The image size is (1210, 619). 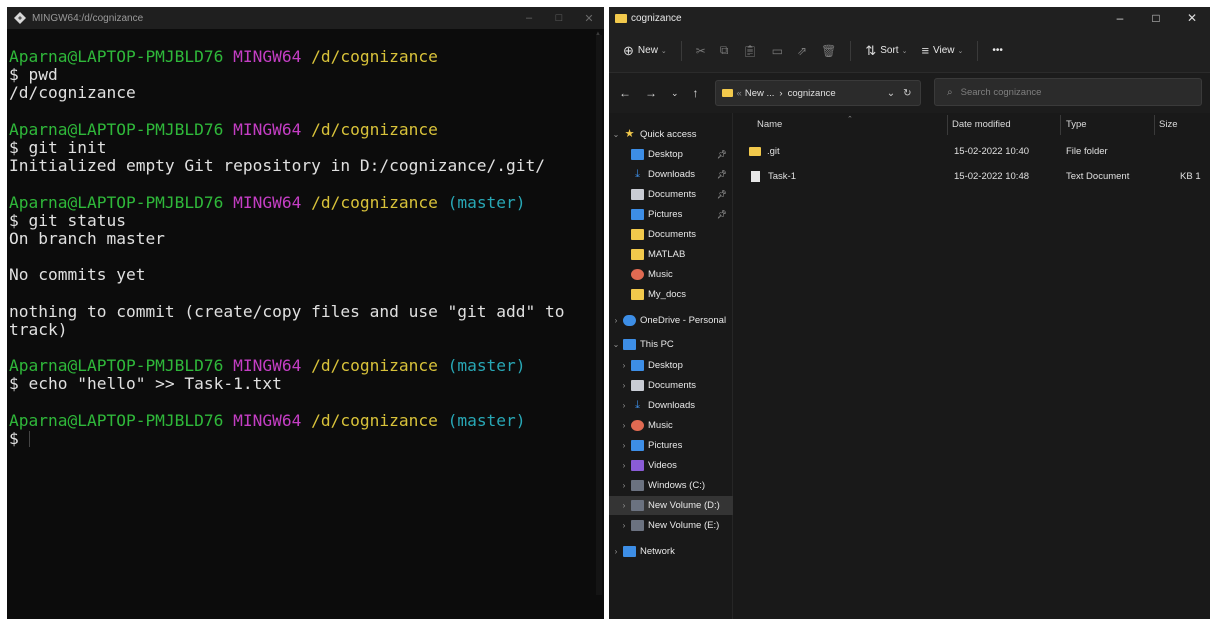 I want to click on up-arrow-icon: ↑, so click(x=696, y=93).